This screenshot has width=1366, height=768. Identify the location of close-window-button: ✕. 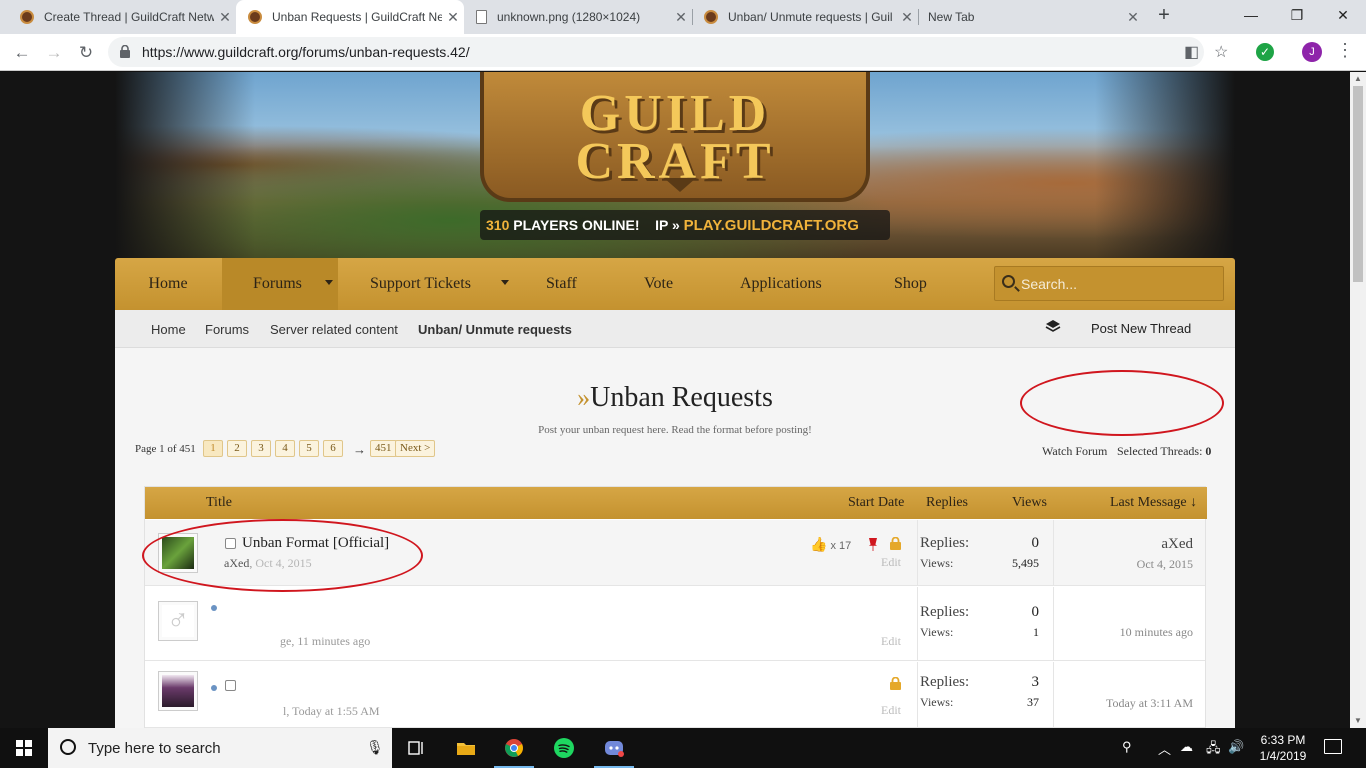
(1343, 15).